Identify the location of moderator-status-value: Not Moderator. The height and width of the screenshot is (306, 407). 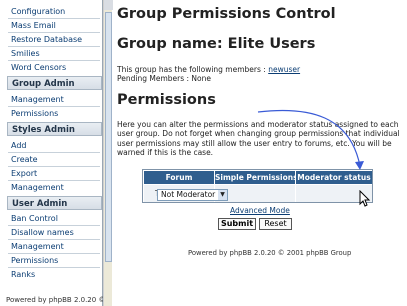
(188, 194).